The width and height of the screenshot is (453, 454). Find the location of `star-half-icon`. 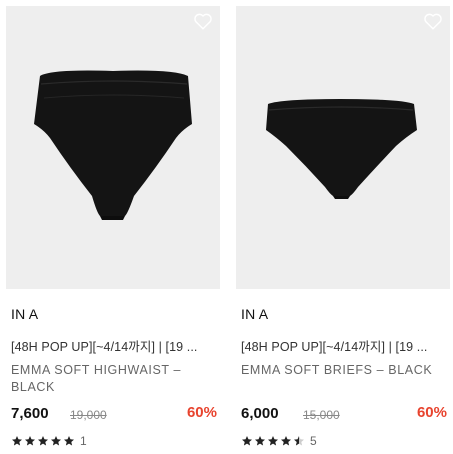

star-half-icon is located at coordinates (299, 441).